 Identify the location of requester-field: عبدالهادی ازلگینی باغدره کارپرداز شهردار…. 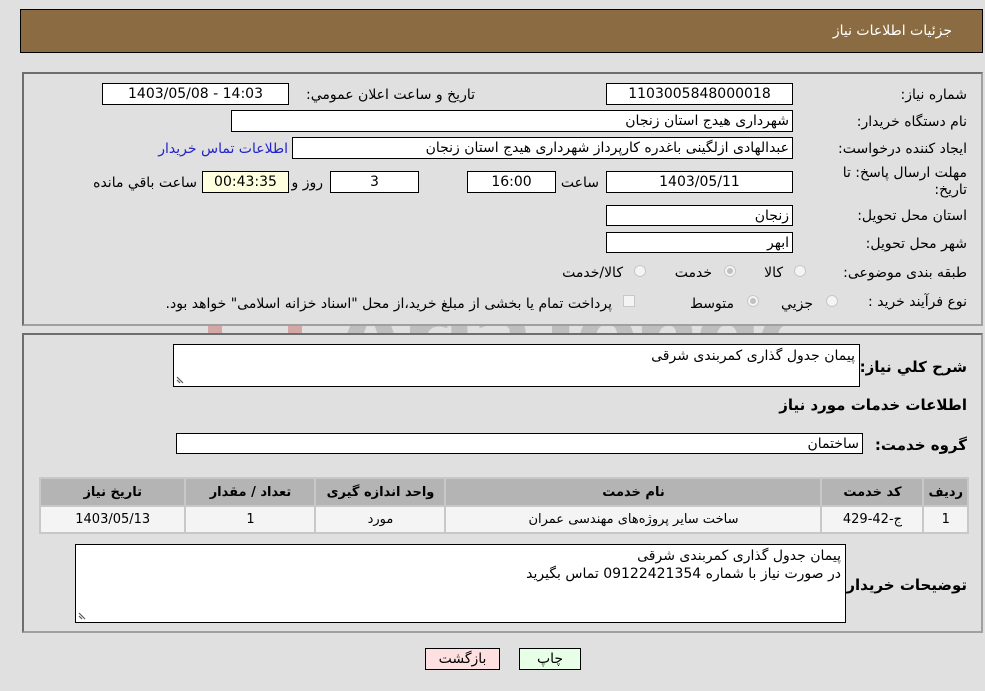
(542, 148).